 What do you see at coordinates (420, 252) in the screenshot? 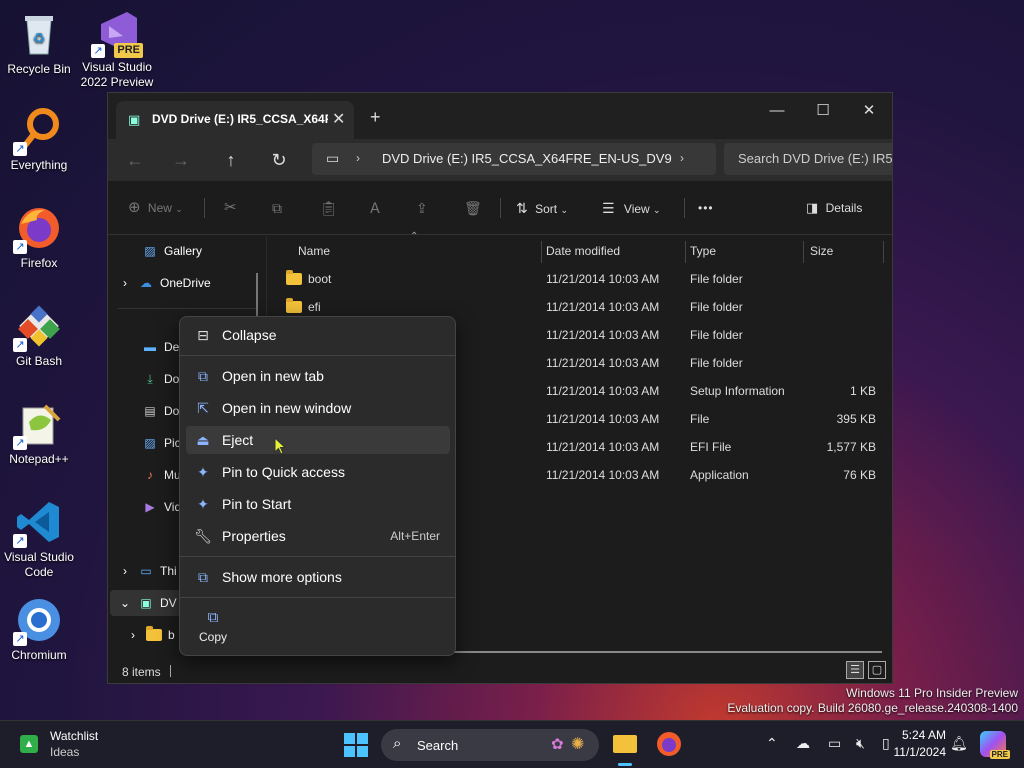
I see `column-name: Name` at bounding box center [420, 252].